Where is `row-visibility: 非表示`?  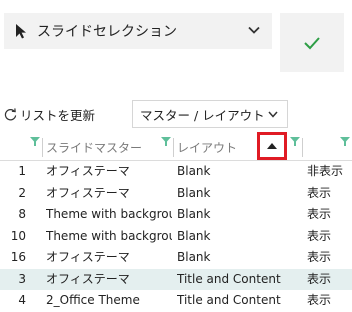 row-visibility: 非表示 is located at coordinates (329, 172).